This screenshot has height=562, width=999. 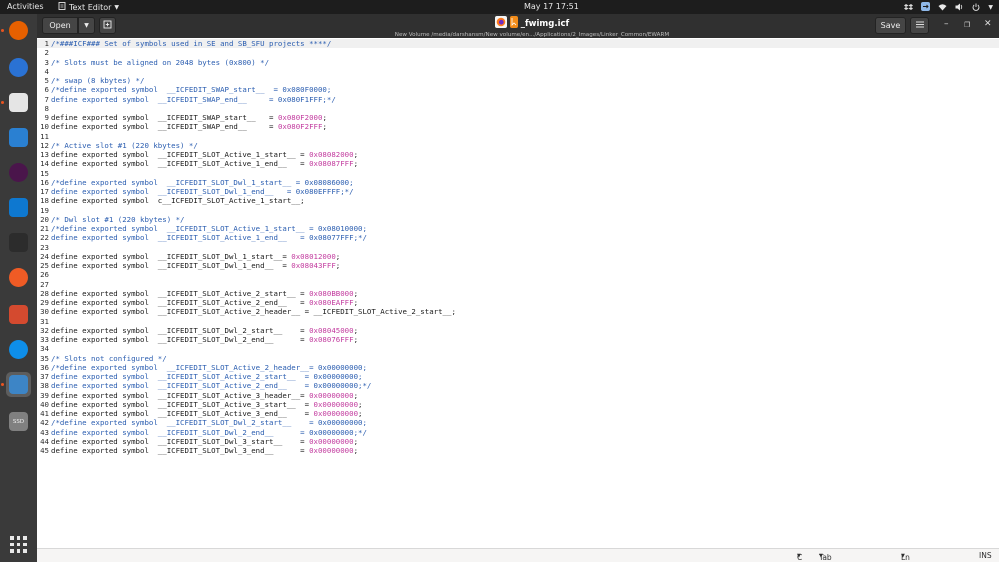 What do you see at coordinates (18, 349) in the screenshot?
I see `dock-teamviewer-launcher` at bounding box center [18, 349].